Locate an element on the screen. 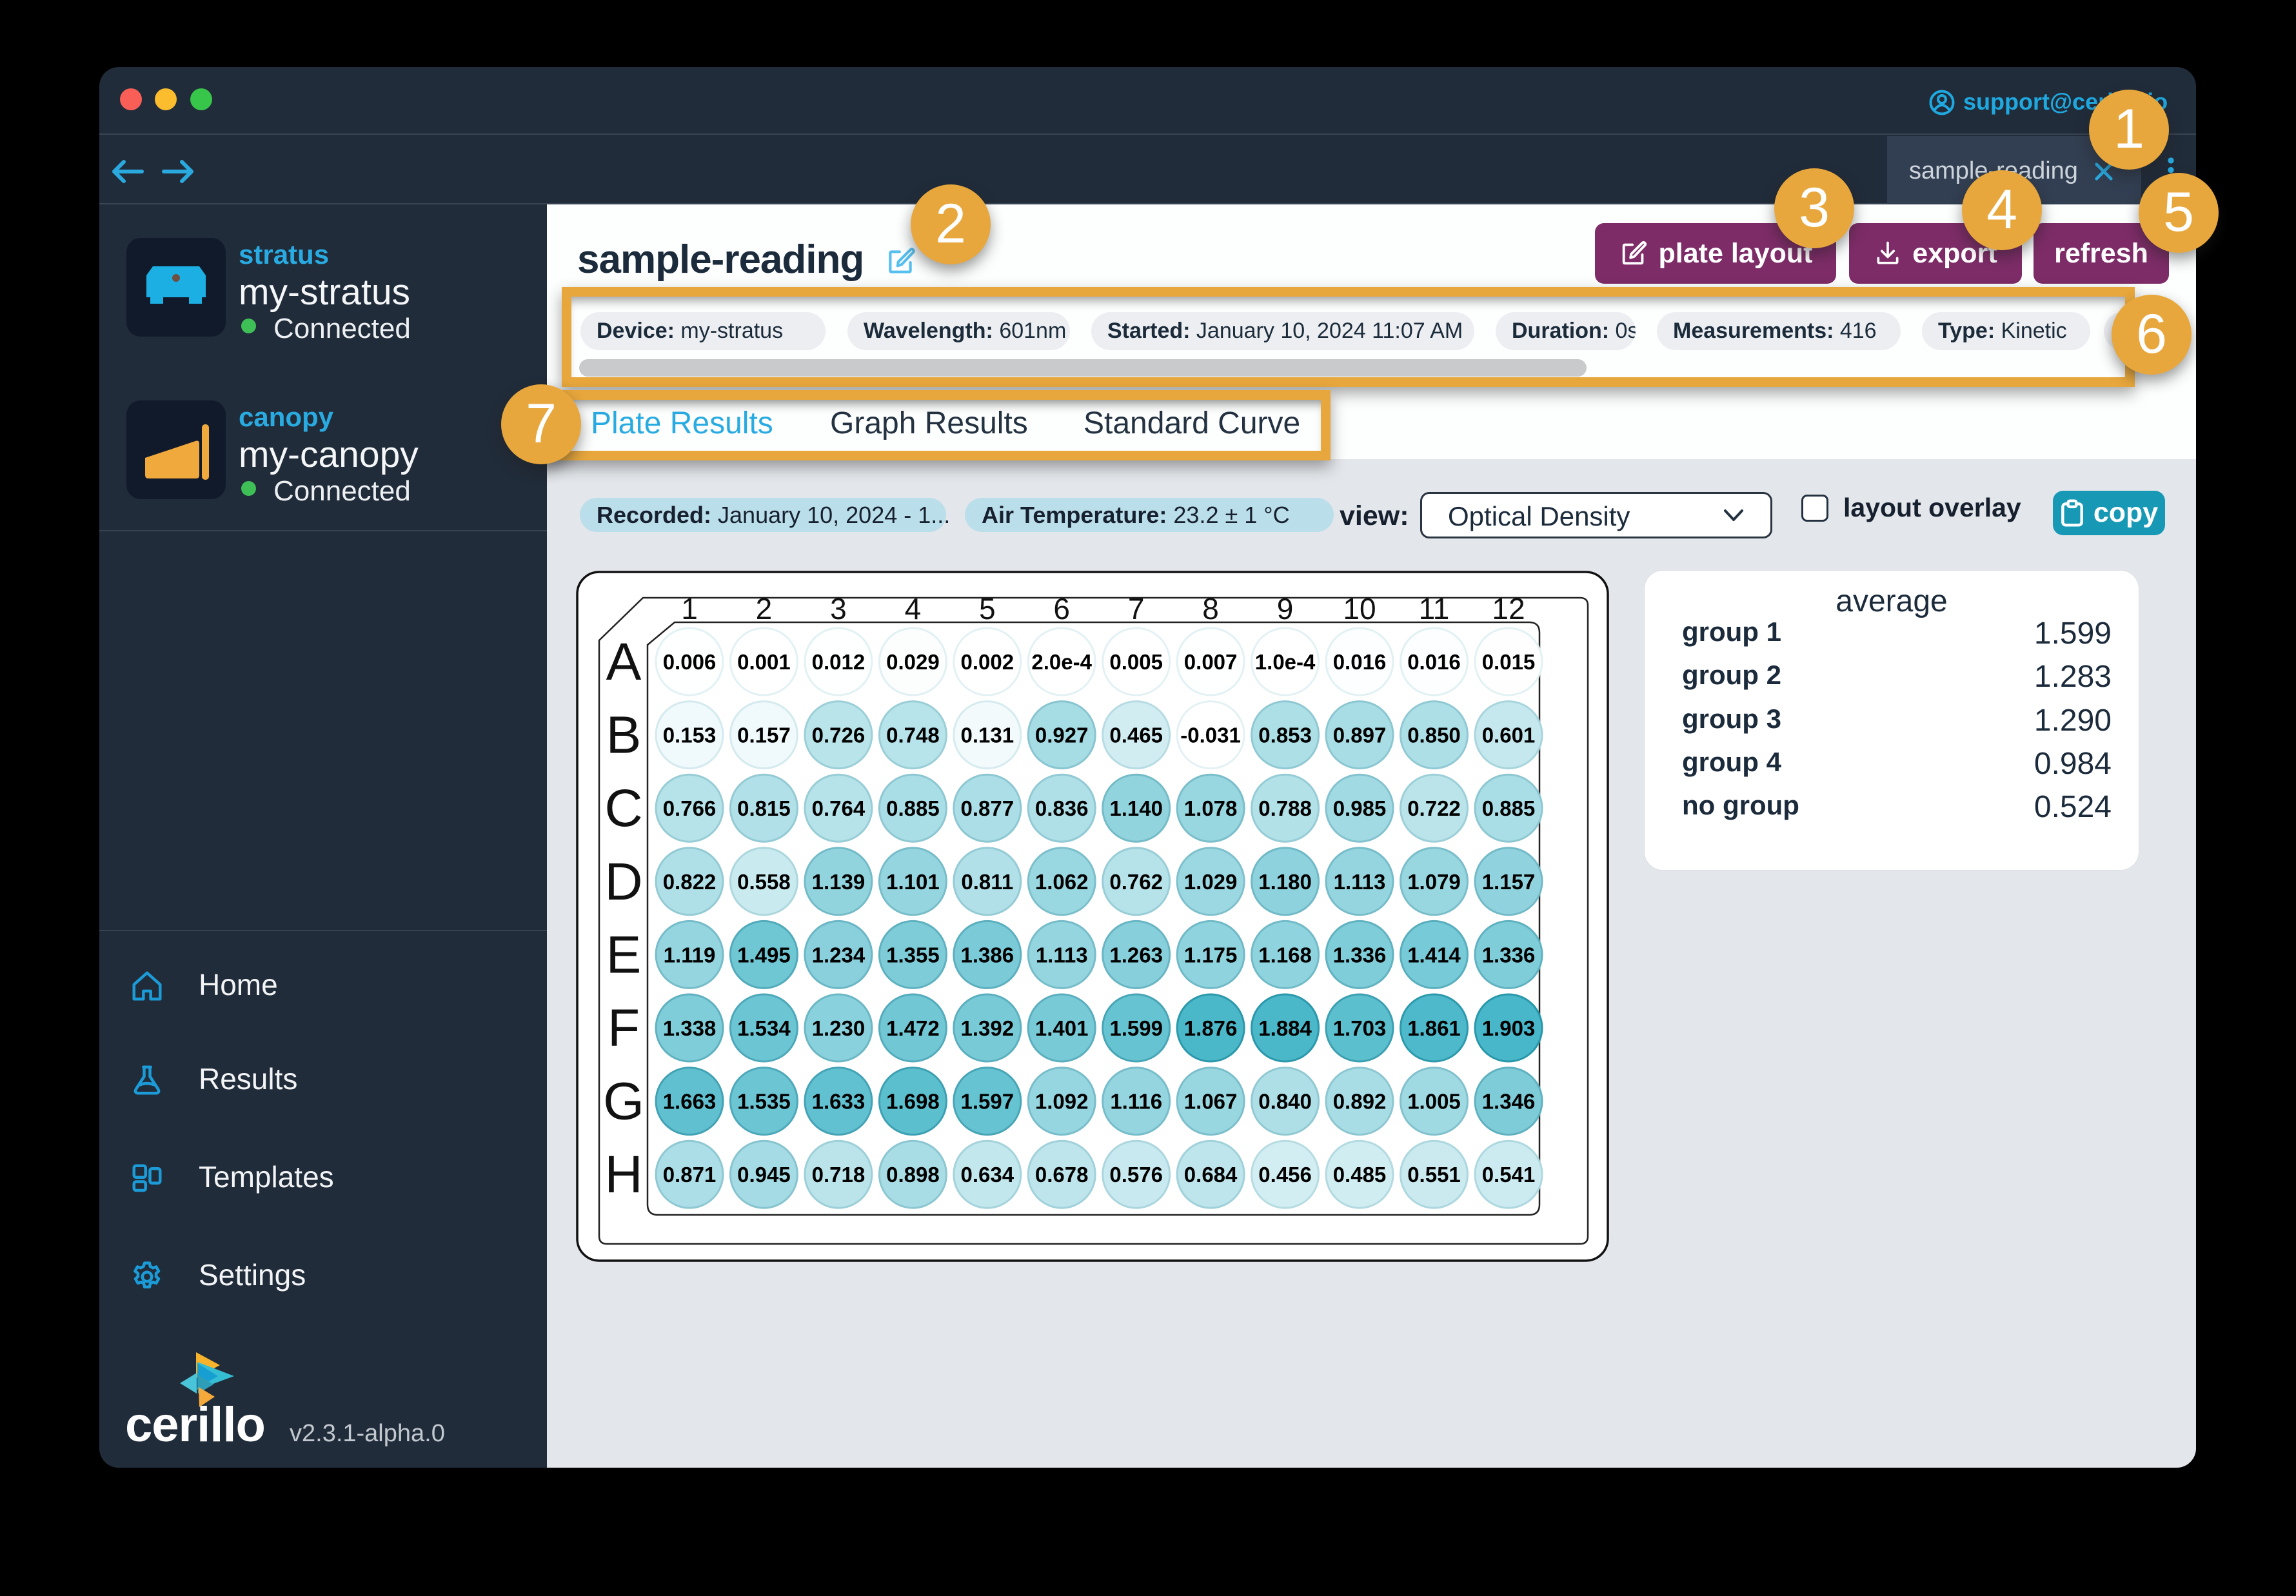  svg-text: 0.485 is located at coordinates (1360, 1175).